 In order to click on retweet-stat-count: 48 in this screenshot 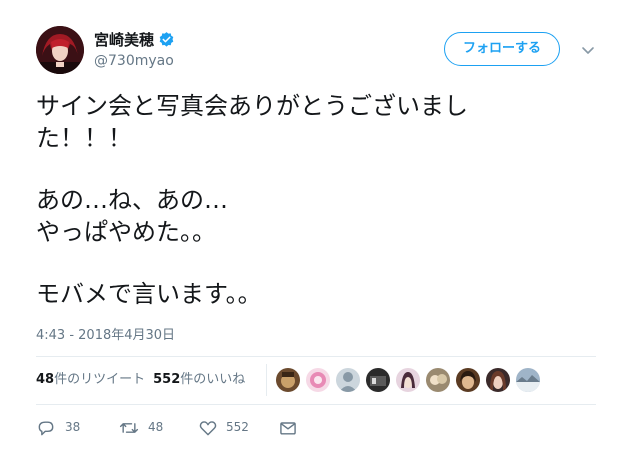, I will do `click(45, 379)`.